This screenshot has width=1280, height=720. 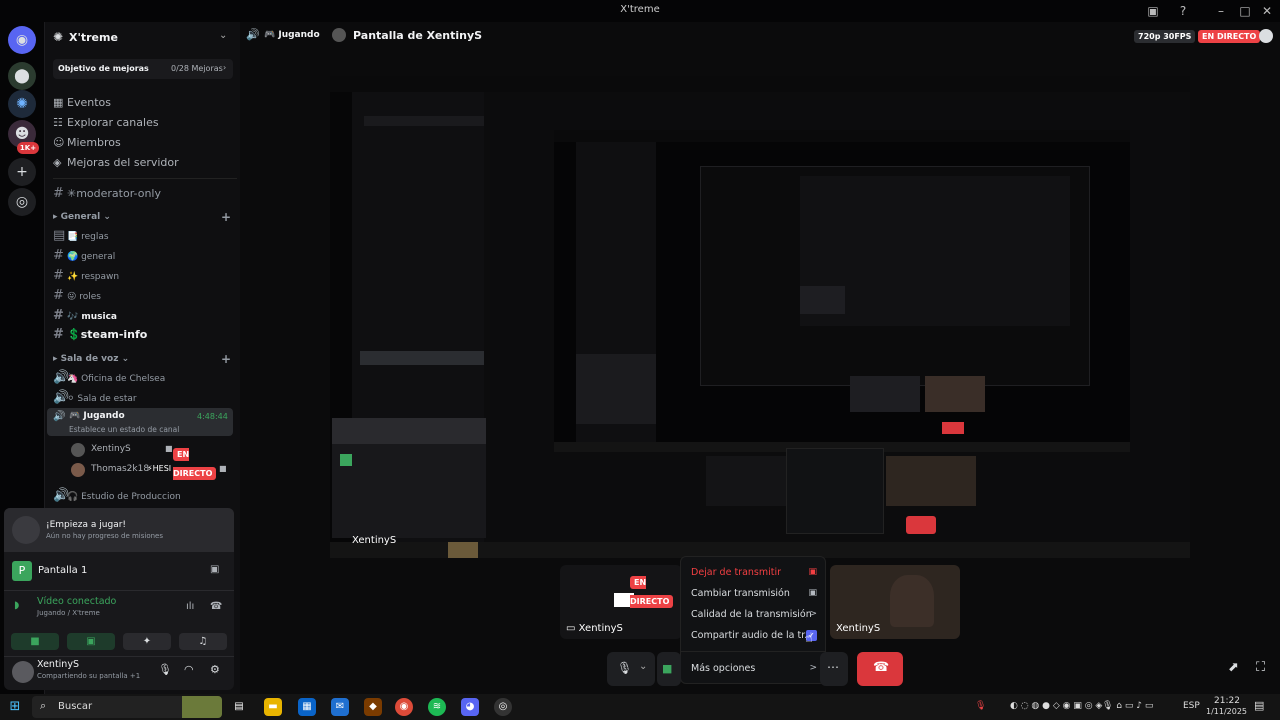 I want to click on soundboard-button: ♫, so click(x=203, y=641).